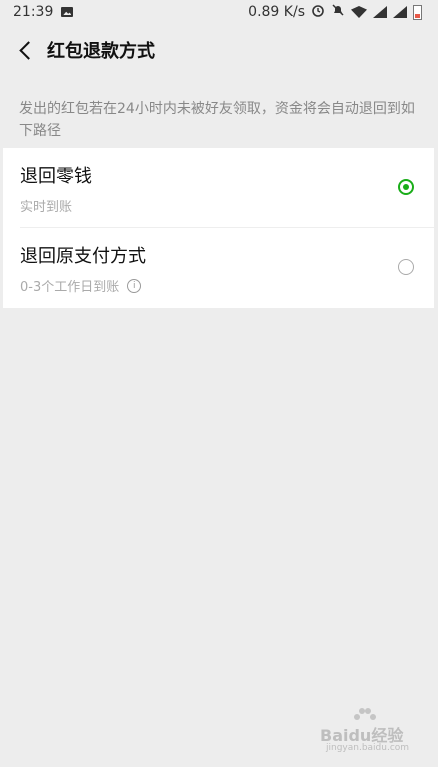 This screenshot has width=438, height=767. Describe the element at coordinates (219, 50) in the screenshot. I see `top-nav-bar: 红包退款方式` at that location.